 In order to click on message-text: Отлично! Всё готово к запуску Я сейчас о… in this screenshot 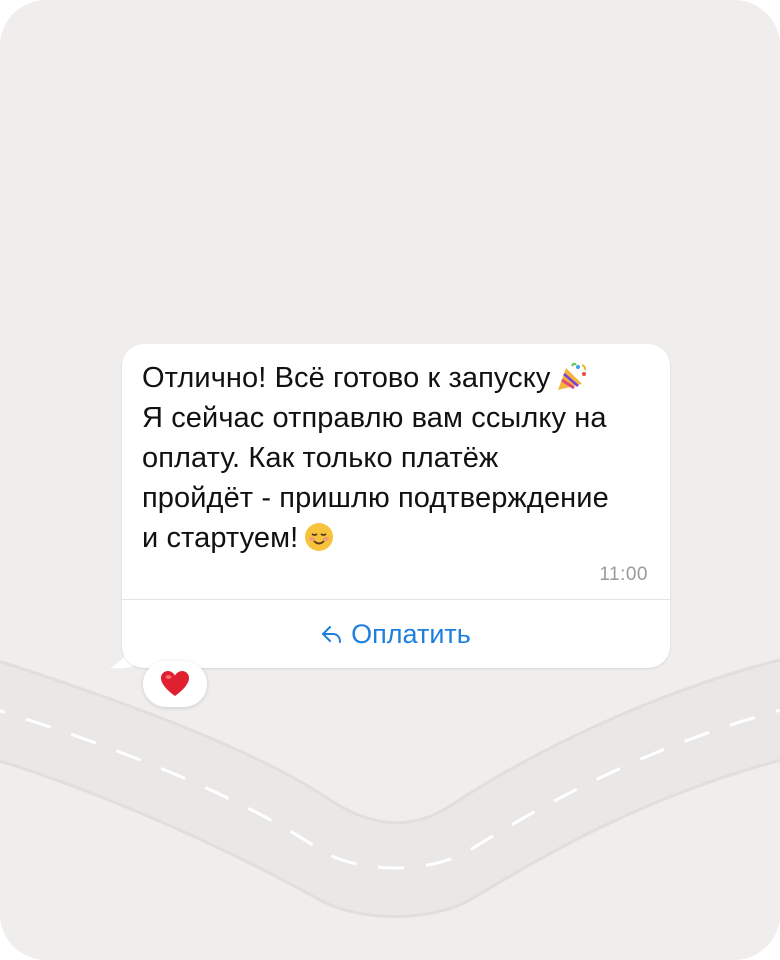, I will do `click(402, 458)`.